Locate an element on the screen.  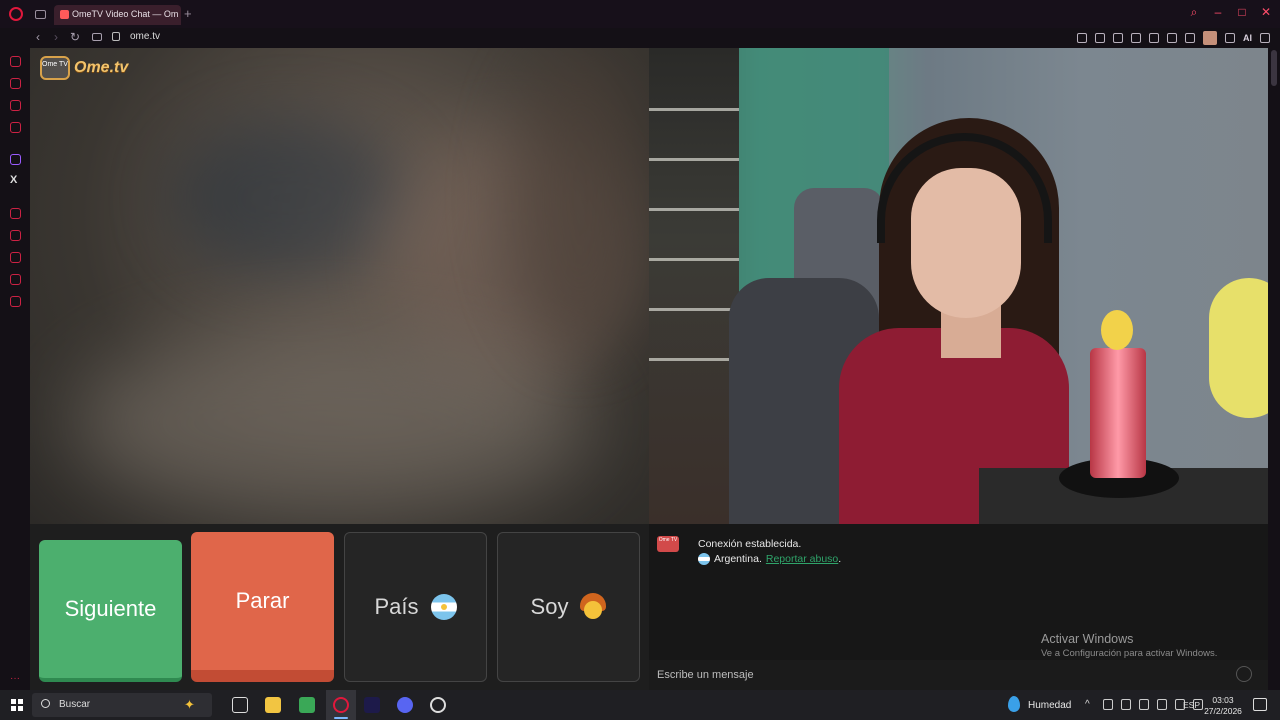
close-icon: ✕ is located at coordinates (1266, 12).